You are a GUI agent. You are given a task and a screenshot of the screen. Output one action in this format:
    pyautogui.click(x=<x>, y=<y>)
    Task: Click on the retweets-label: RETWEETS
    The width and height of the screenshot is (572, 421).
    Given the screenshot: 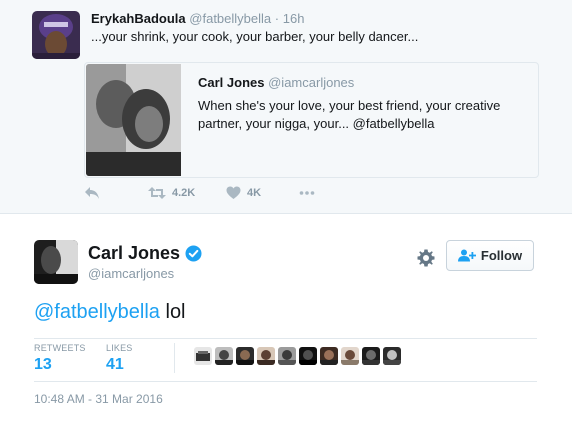 What is the action you would take?
    pyautogui.click(x=60, y=348)
    